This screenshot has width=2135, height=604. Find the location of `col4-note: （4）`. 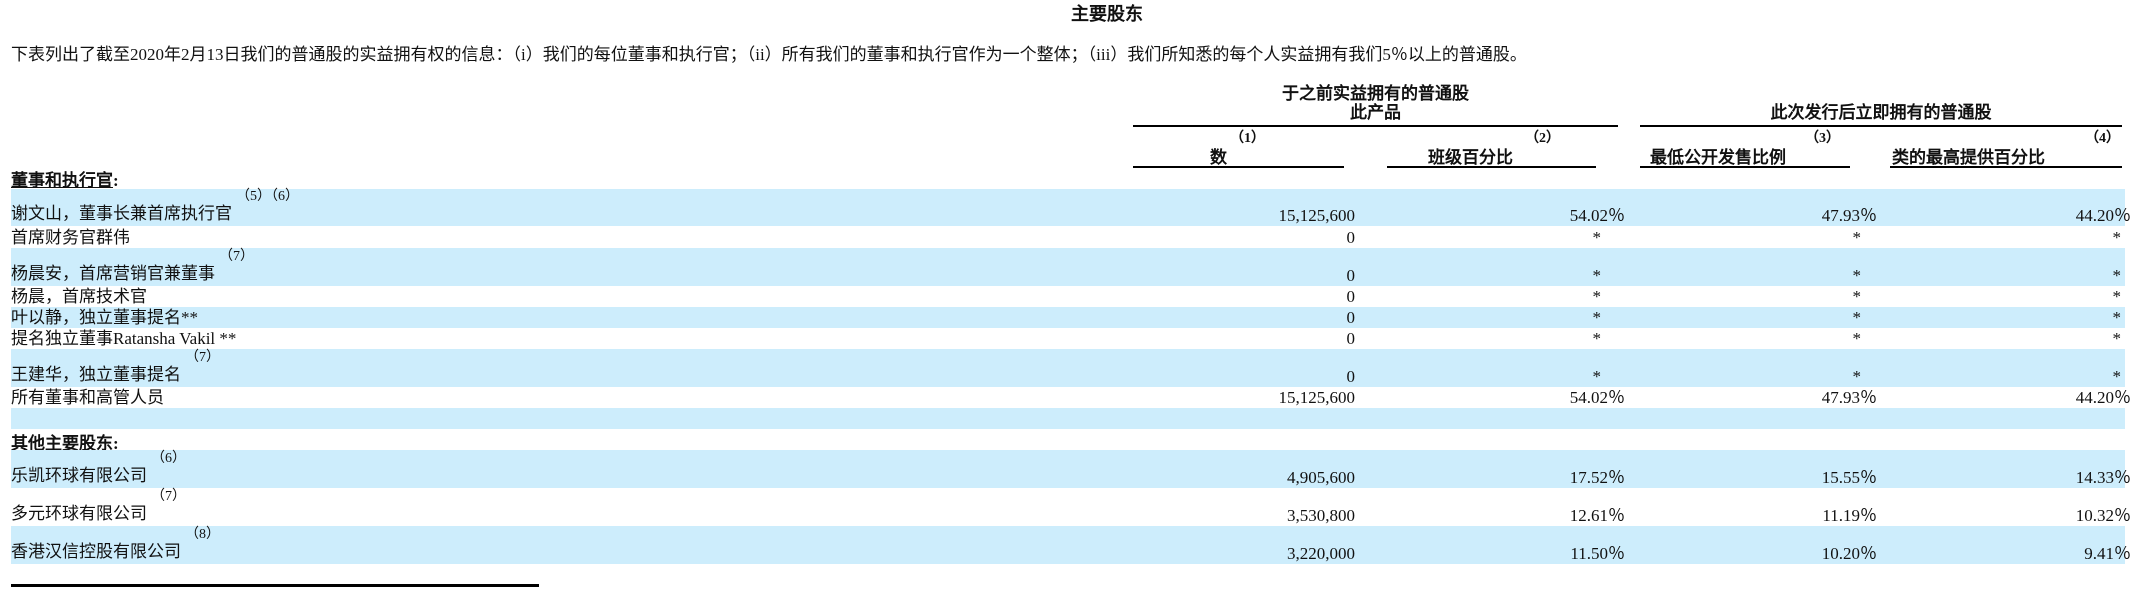

col4-note: （4） is located at coordinates (2102, 138).